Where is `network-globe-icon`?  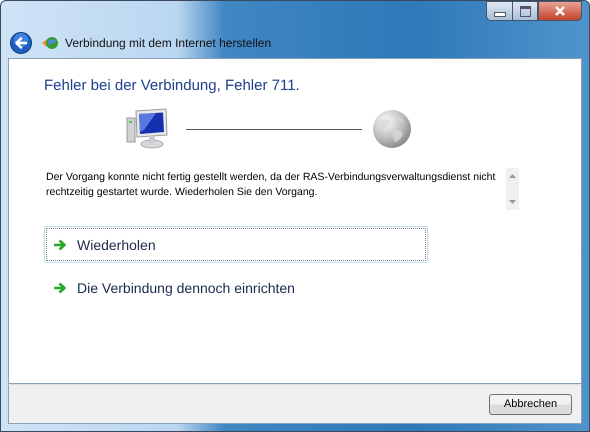
network-globe-icon is located at coordinates (50, 43).